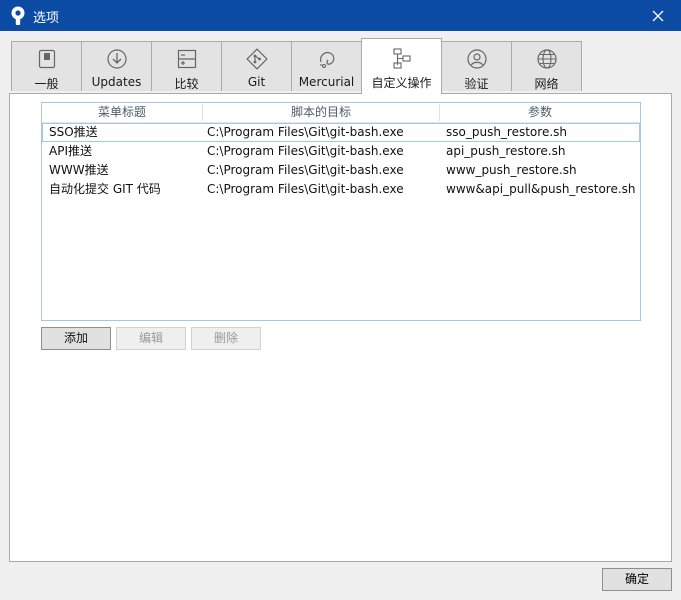 This screenshot has width=681, height=600. Describe the element at coordinates (116, 82) in the screenshot. I see `tab-label: Updates` at that location.